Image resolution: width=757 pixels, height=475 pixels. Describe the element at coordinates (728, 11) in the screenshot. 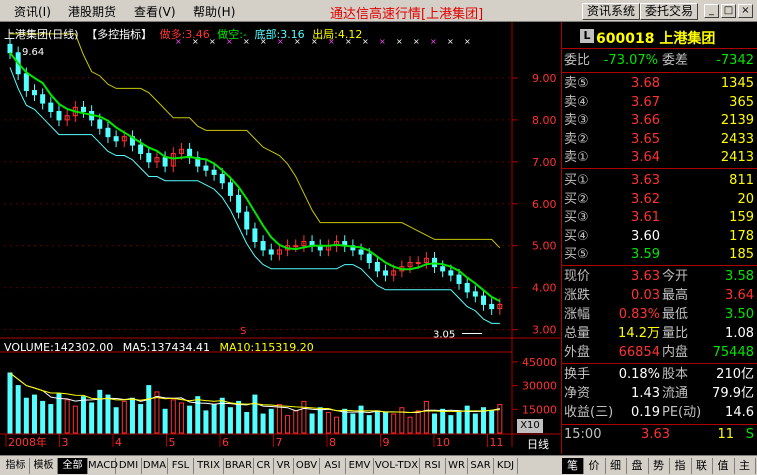

I see `restore-icon: □` at that location.